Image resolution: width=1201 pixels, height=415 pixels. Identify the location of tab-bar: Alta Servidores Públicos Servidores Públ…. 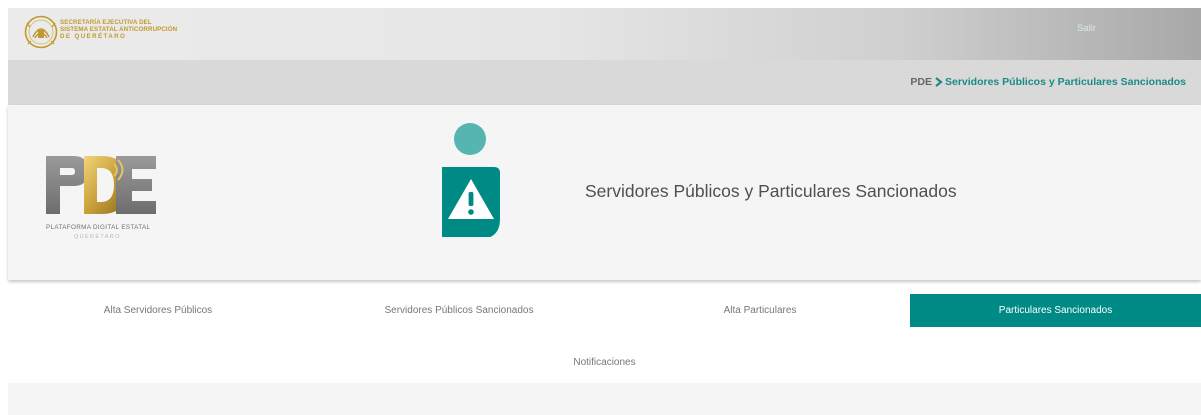
(604, 310).